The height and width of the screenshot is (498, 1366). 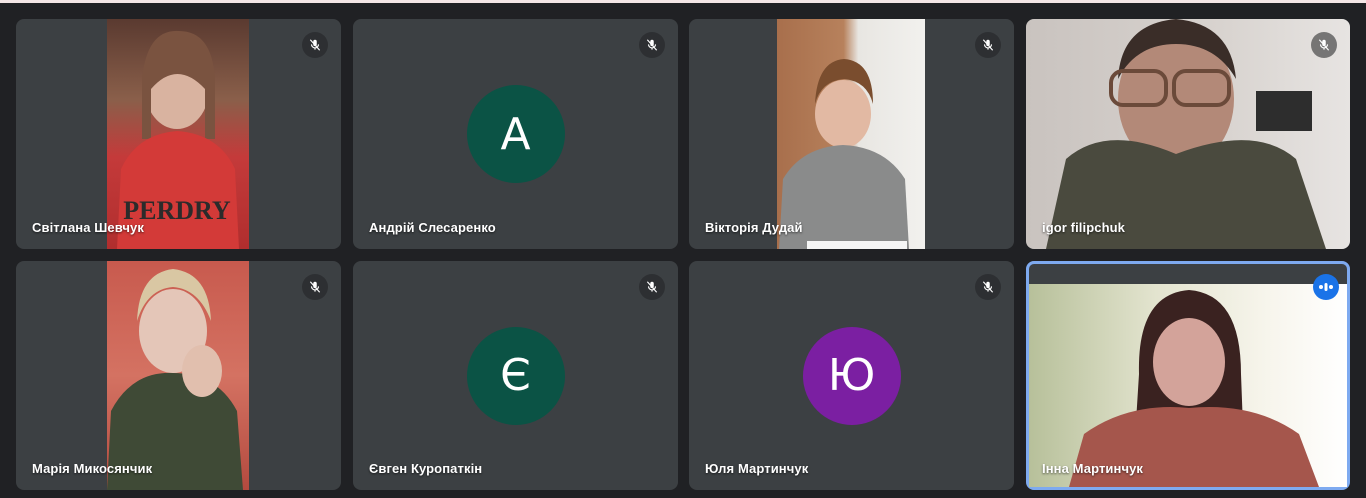 What do you see at coordinates (1326, 287) in the screenshot?
I see `audio-level-icon` at bounding box center [1326, 287].